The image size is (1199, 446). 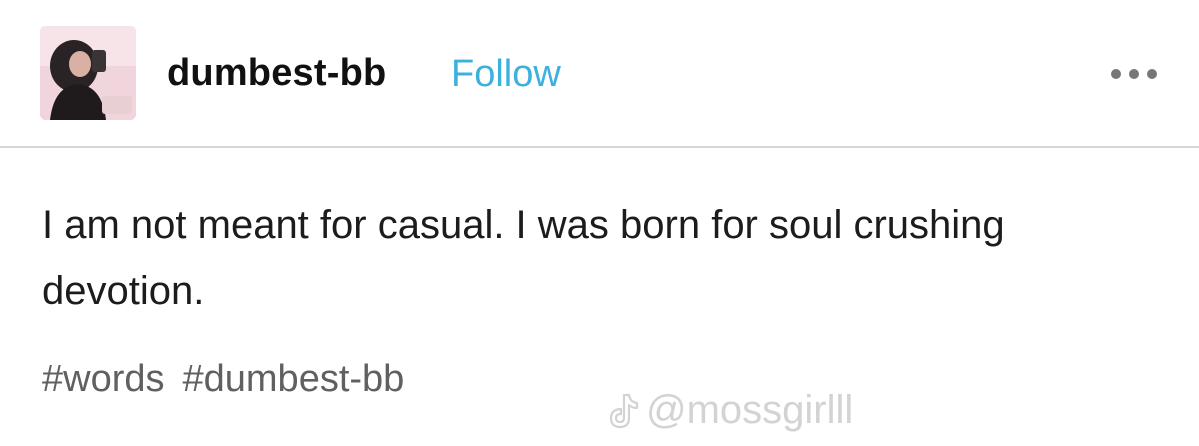 What do you see at coordinates (294, 379) in the screenshot?
I see `tag-link: #dumbest-bb` at bounding box center [294, 379].